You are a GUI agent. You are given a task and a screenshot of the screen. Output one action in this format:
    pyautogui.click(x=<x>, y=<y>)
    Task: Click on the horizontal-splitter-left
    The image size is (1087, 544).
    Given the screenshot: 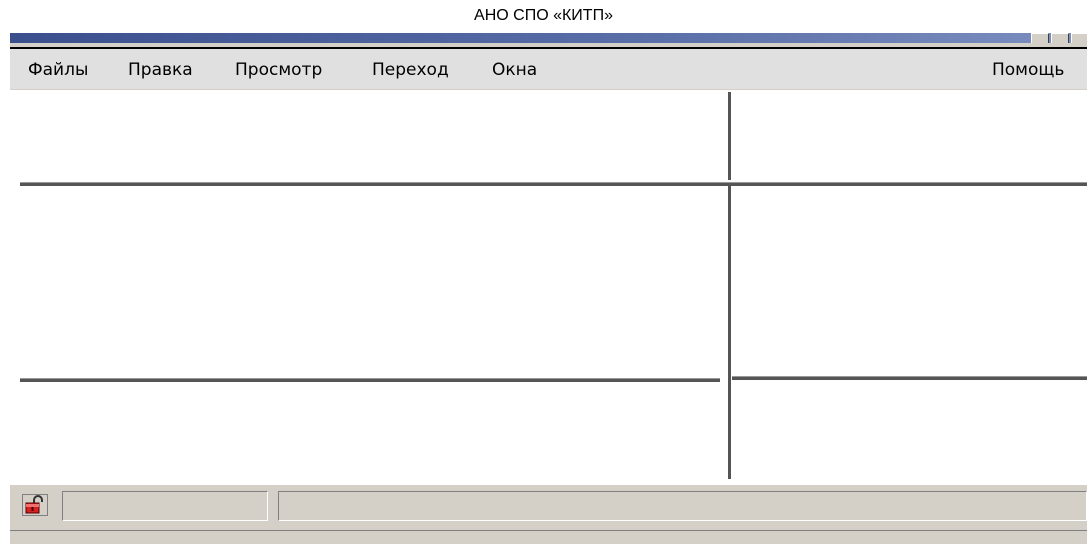 What is the action you would take?
    pyautogui.click(x=370, y=380)
    